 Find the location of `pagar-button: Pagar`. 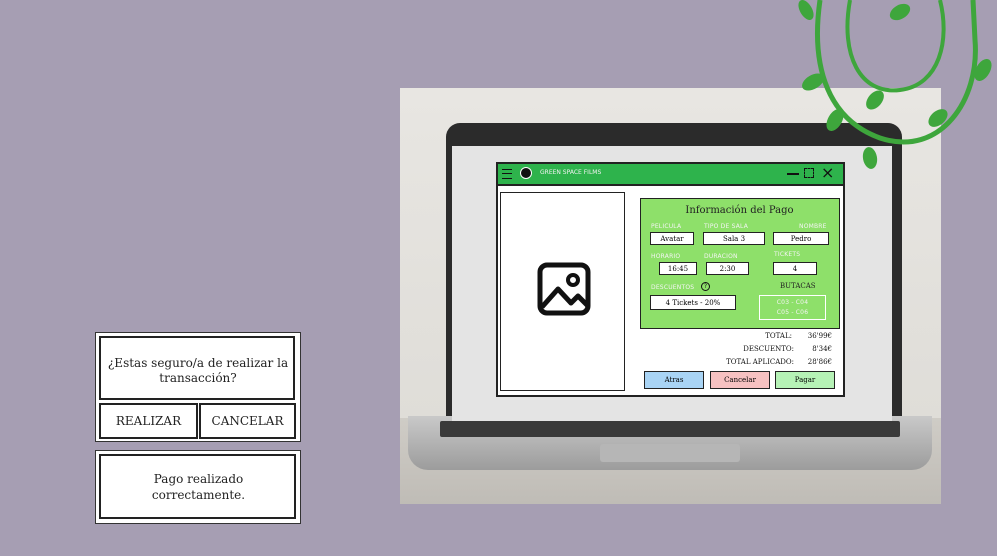

pagar-button: Pagar is located at coordinates (805, 380).